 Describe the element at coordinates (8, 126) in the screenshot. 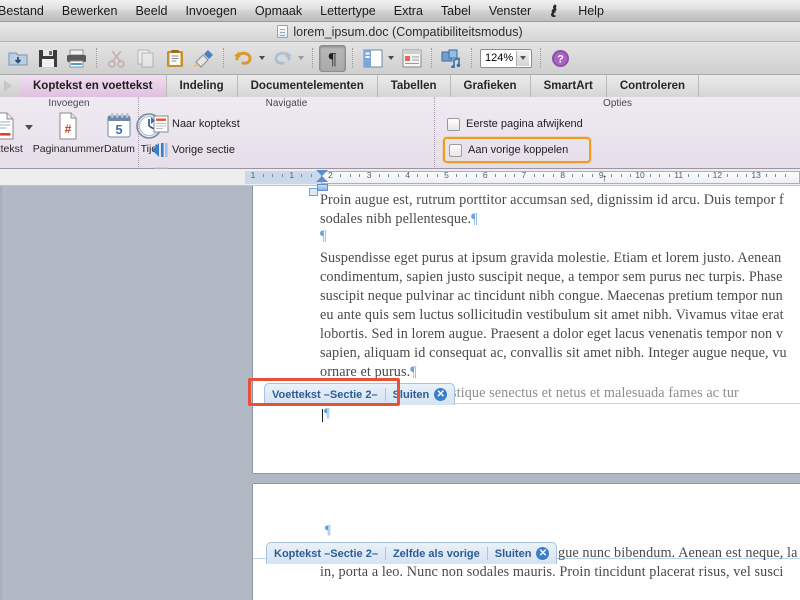

I see `footer-icon` at that location.